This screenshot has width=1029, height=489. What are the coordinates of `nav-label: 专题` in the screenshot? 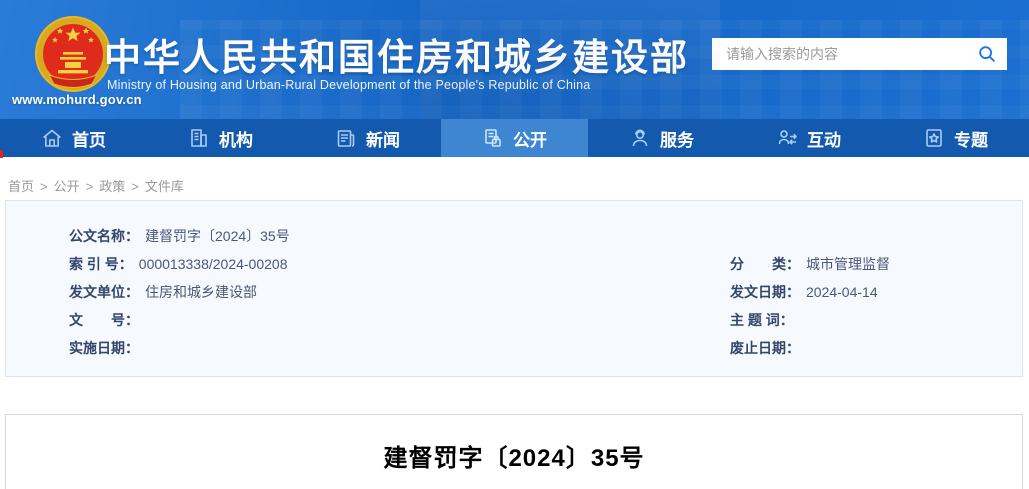 It's located at (971, 140).